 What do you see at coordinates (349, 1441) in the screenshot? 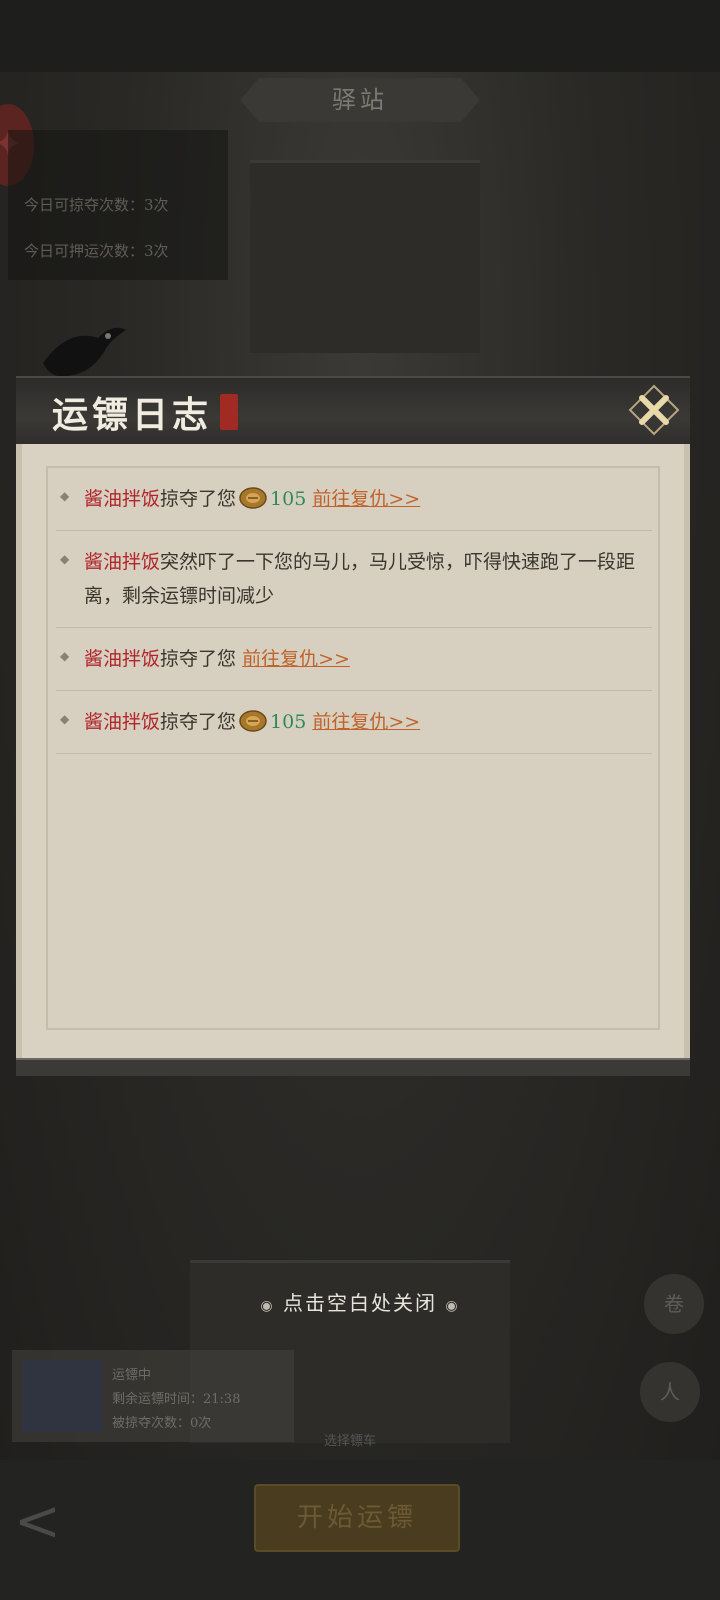
I see `bottom-caption: 选择镖车` at bounding box center [349, 1441].